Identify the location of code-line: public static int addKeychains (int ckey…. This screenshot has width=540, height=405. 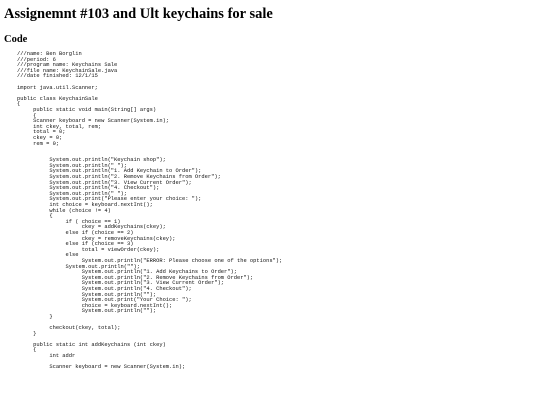
(91, 344).